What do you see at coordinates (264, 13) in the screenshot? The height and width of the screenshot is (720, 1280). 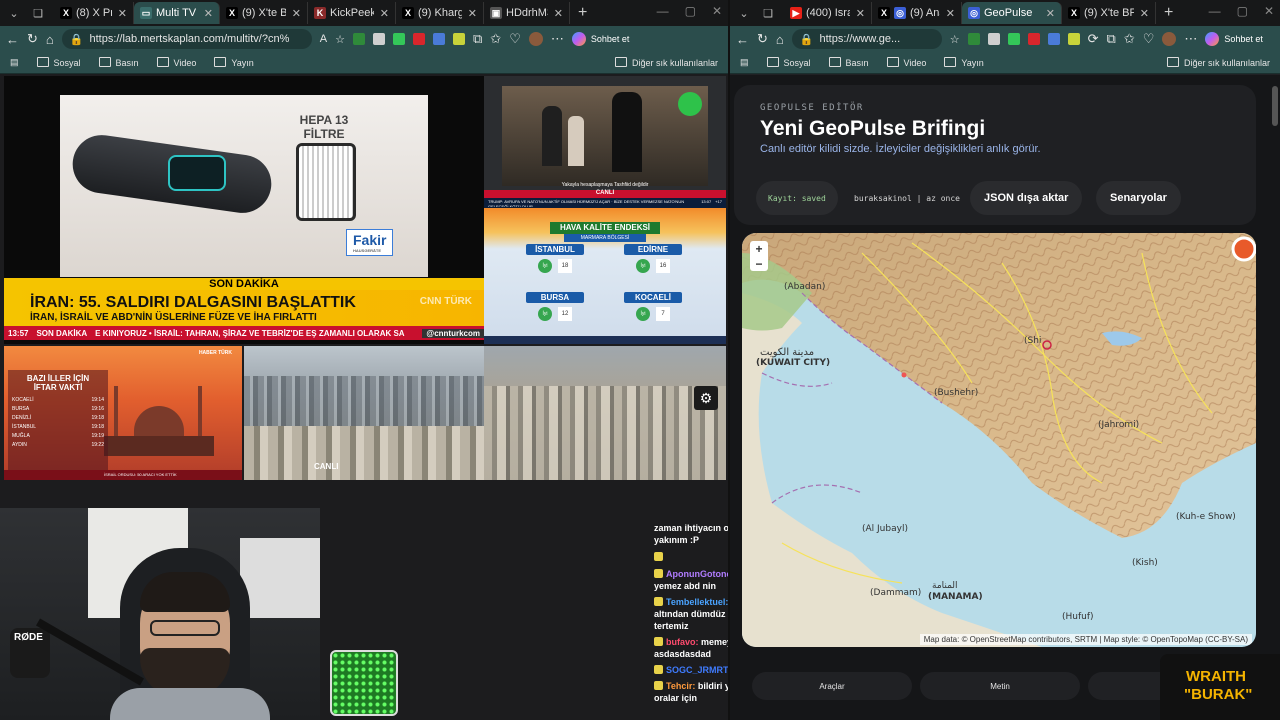 I see `tab-x-bozkurt: X(9) X'te Bozkurt✕` at bounding box center [264, 13].